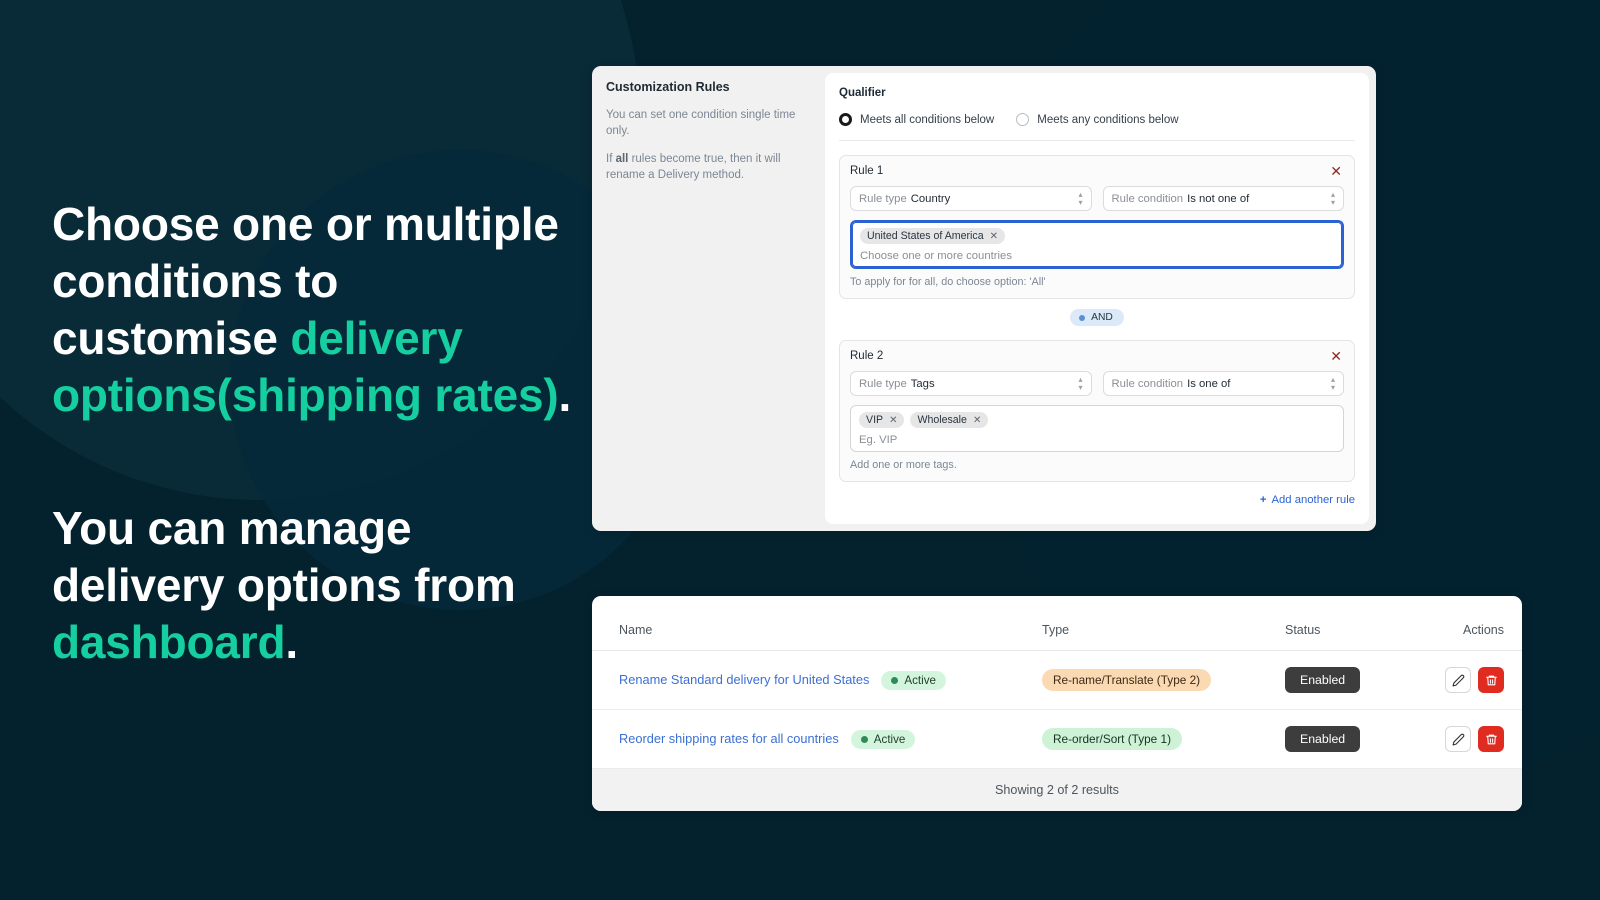 The image size is (1600, 900). Describe the element at coordinates (1023, 119) in the screenshot. I see `radio-unselected-icon` at that location.